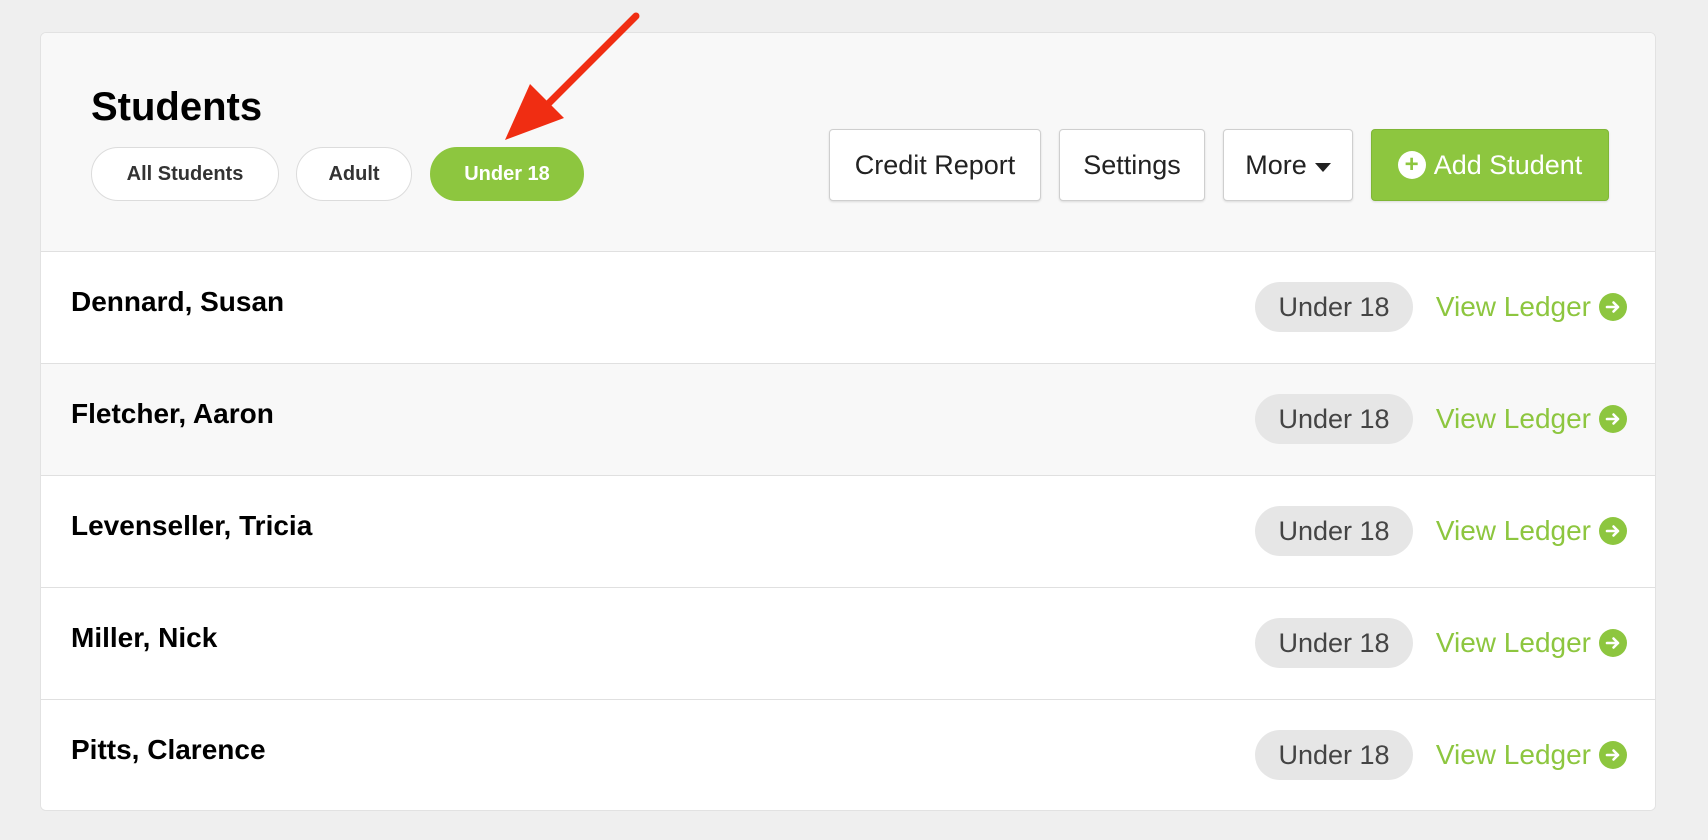 The image size is (1708, 840). I want to click on student-name: Miller, Nick, so click(144, 637).